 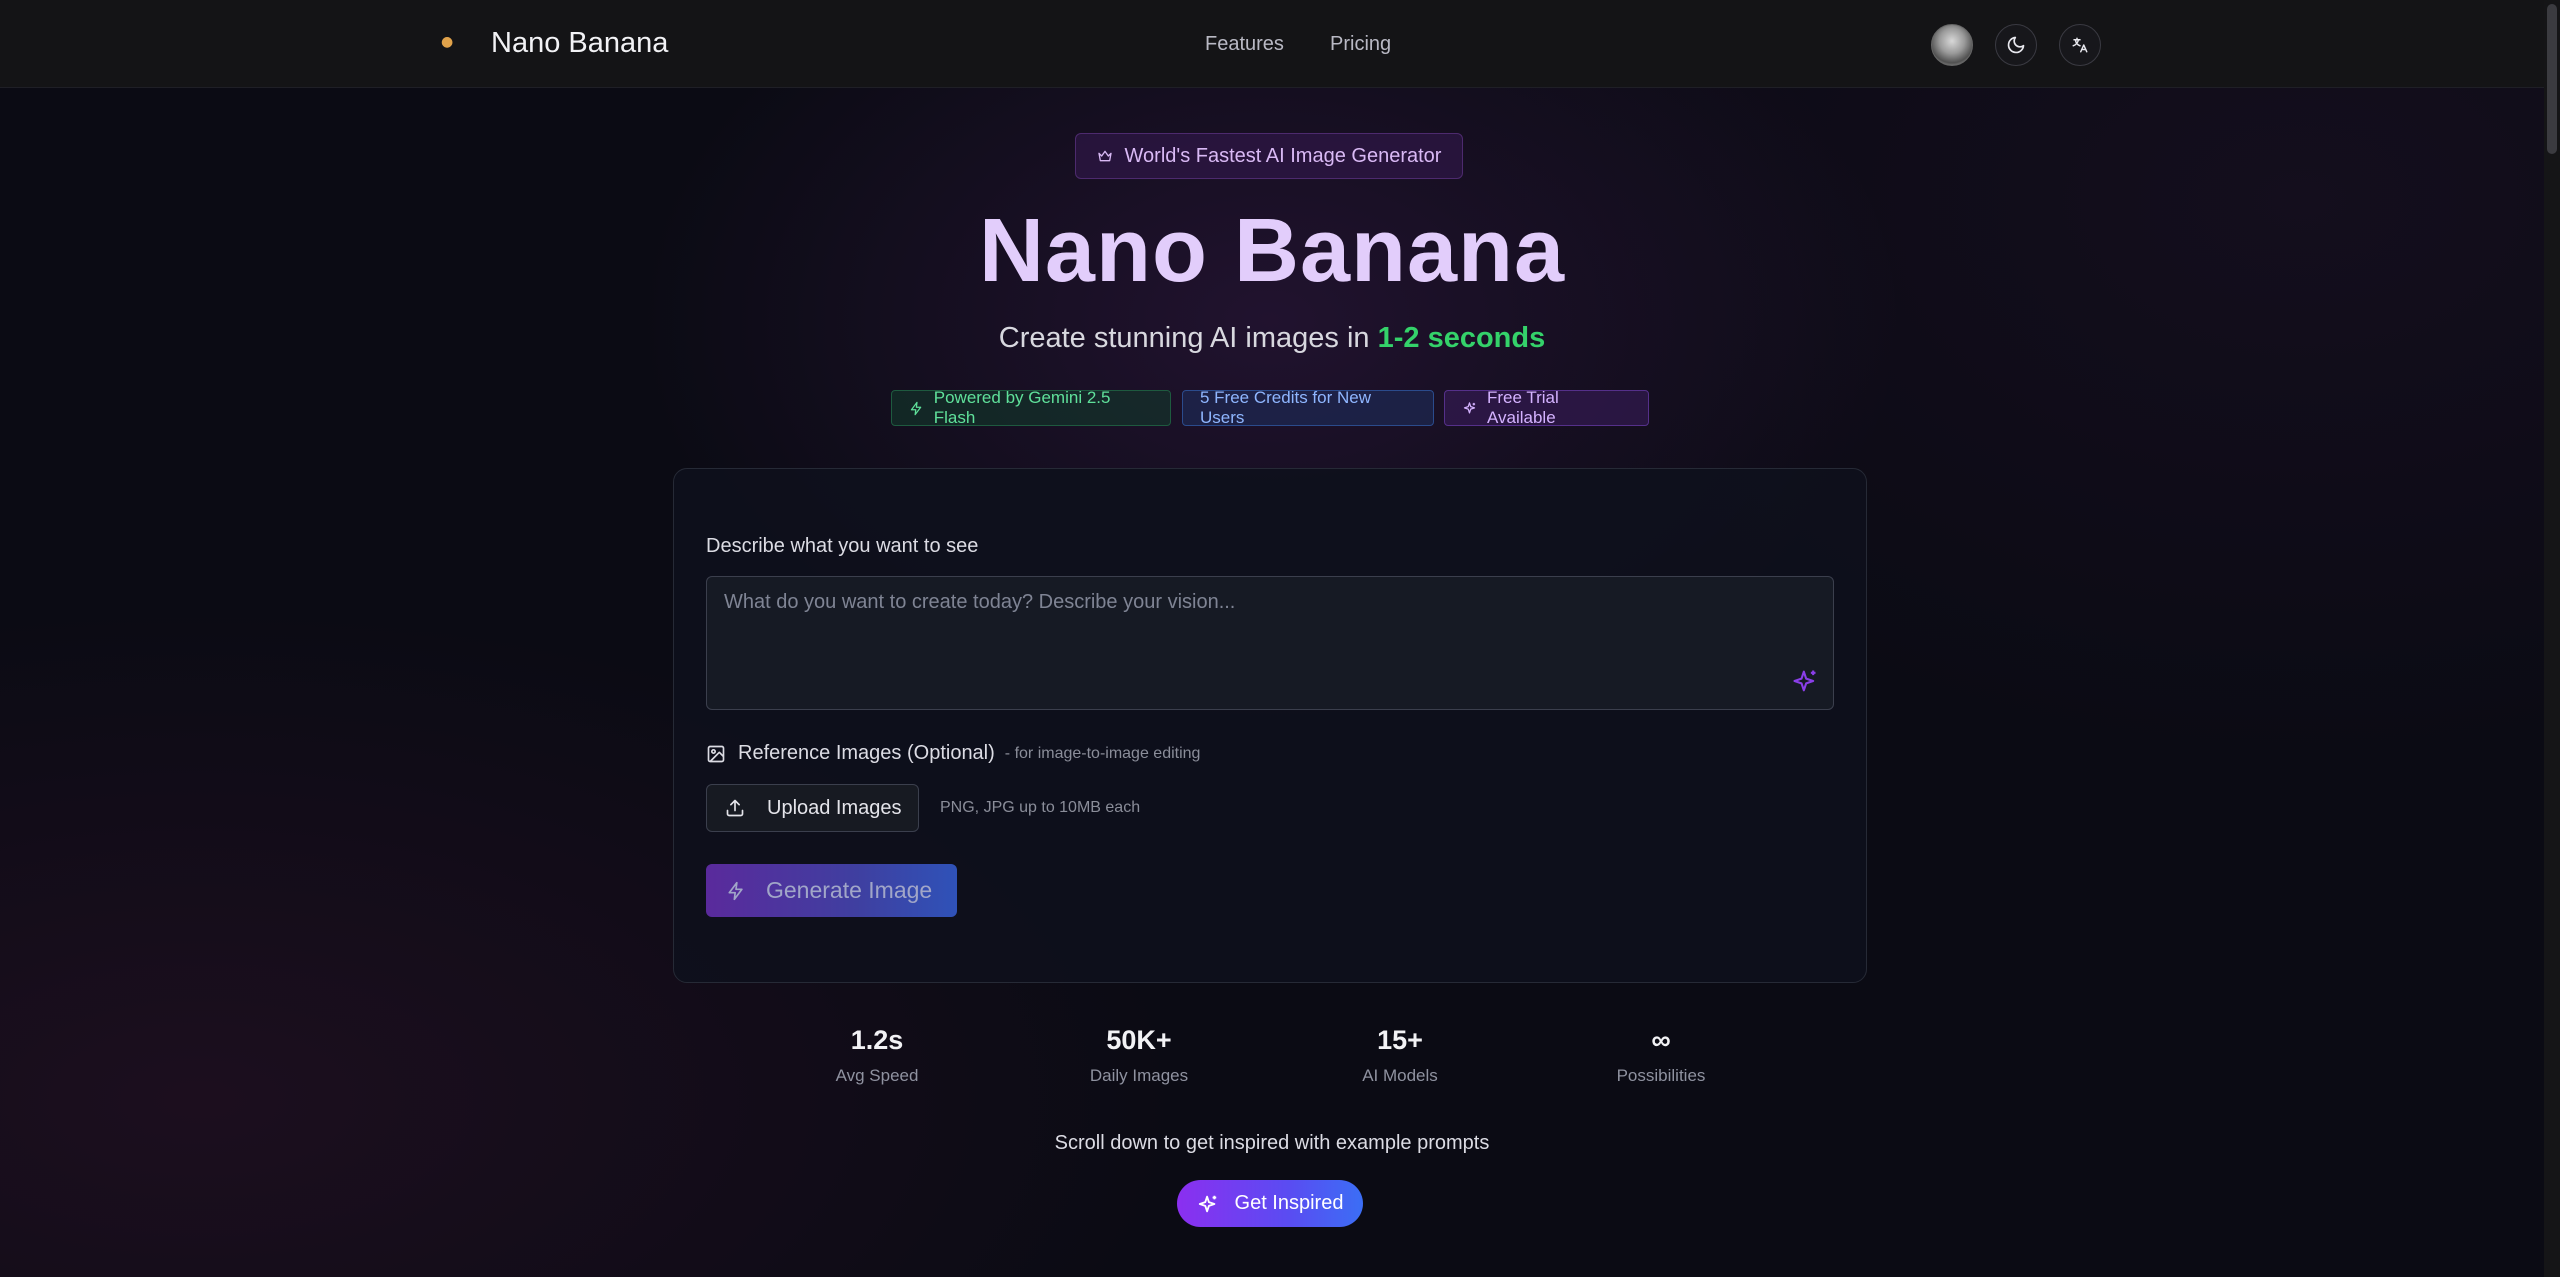 I want to click on translate-icon, so click(x=2080, y=45).